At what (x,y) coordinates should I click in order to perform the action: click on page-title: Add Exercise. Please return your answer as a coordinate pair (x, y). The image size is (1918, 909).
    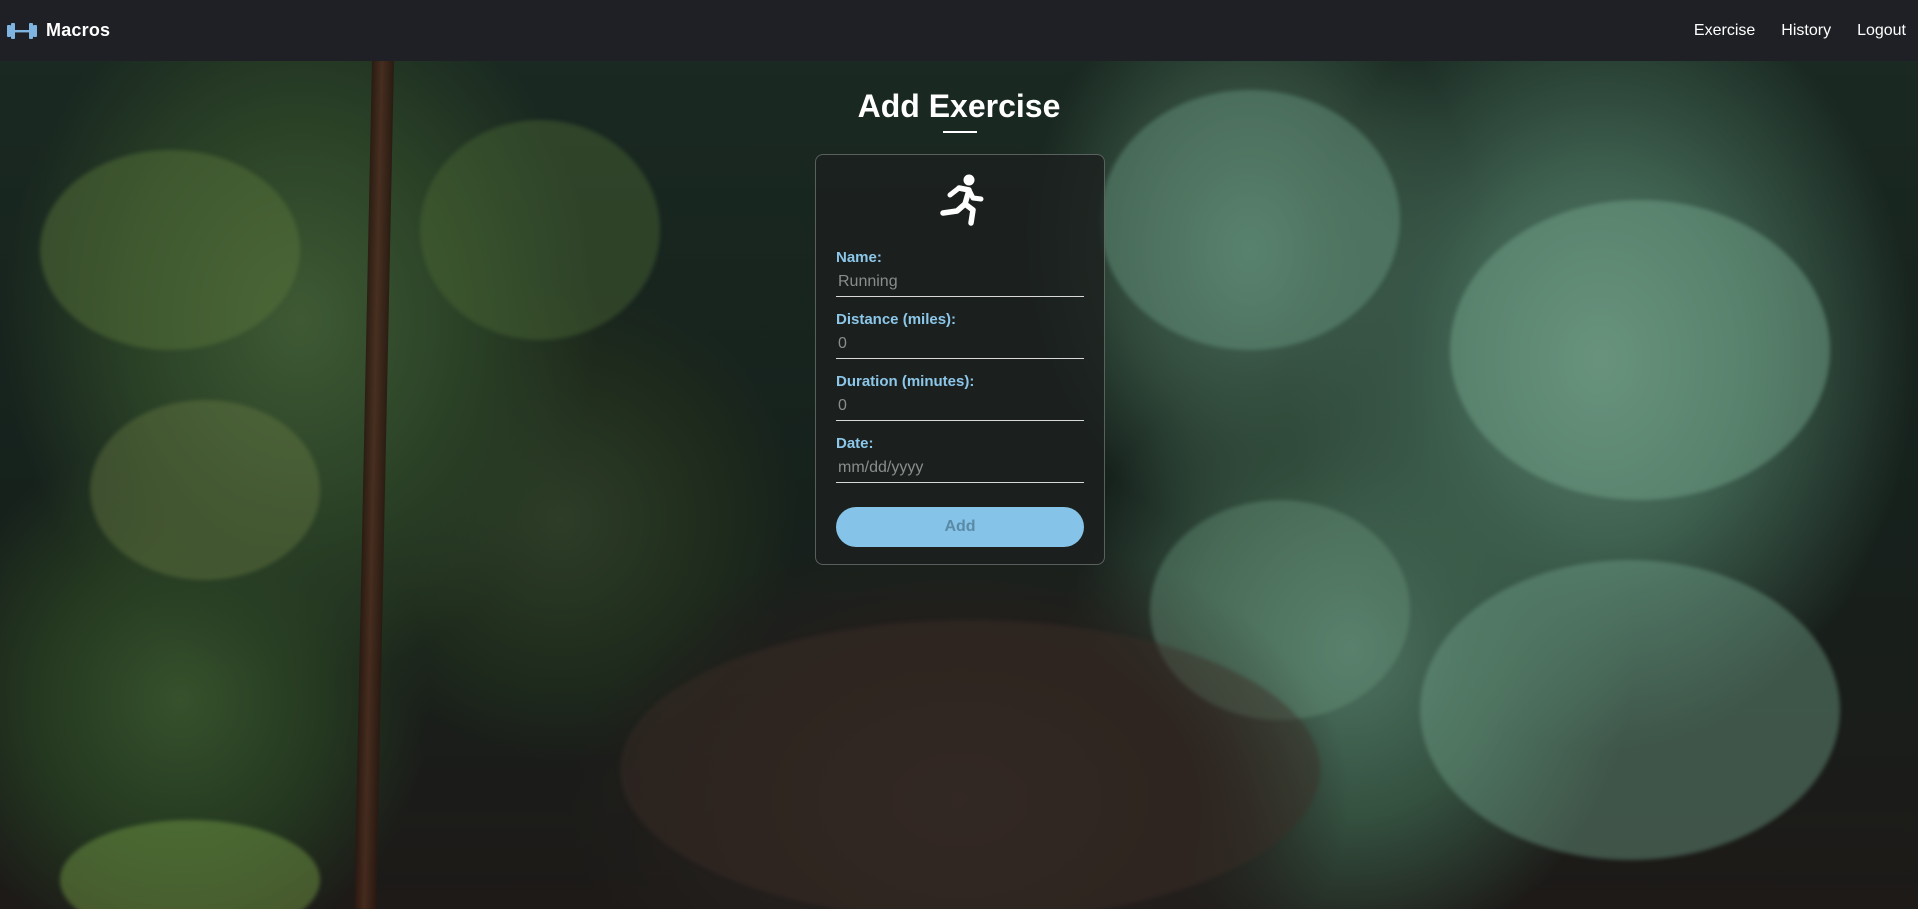
    Looking at the image, I should click on (959, 106).